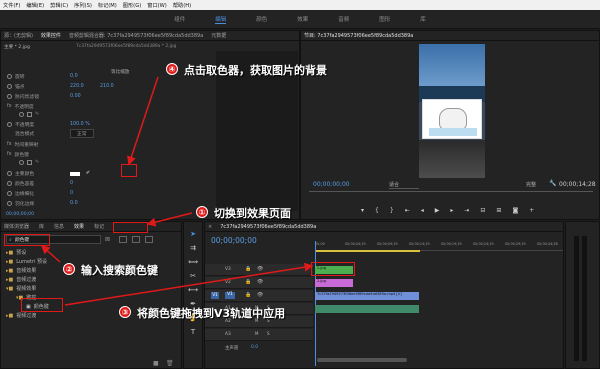  What do you see at coordinates (172, 69) in the screenshot?
I see `callout-number-4: ④` at bounding box center [172, 69].